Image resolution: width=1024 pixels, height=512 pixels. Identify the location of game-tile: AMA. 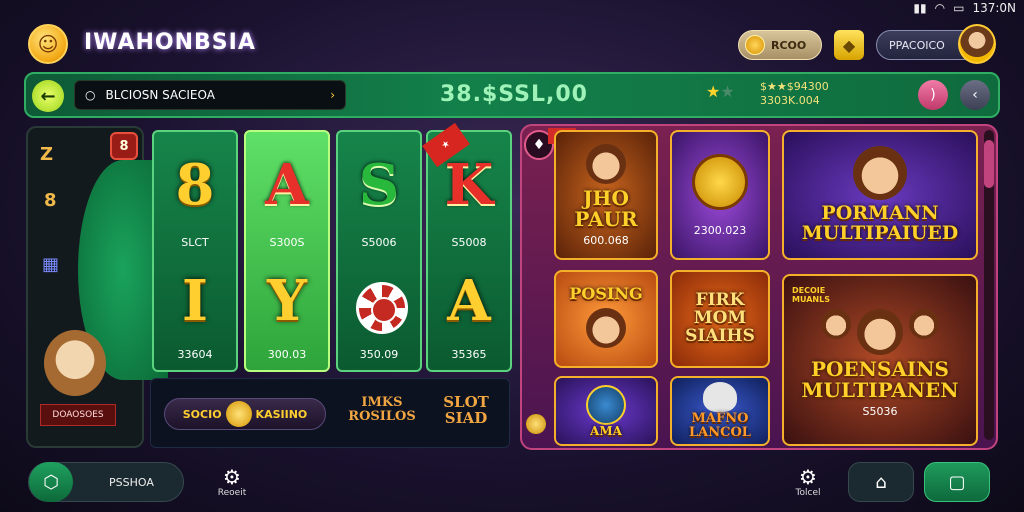
(606, 411).